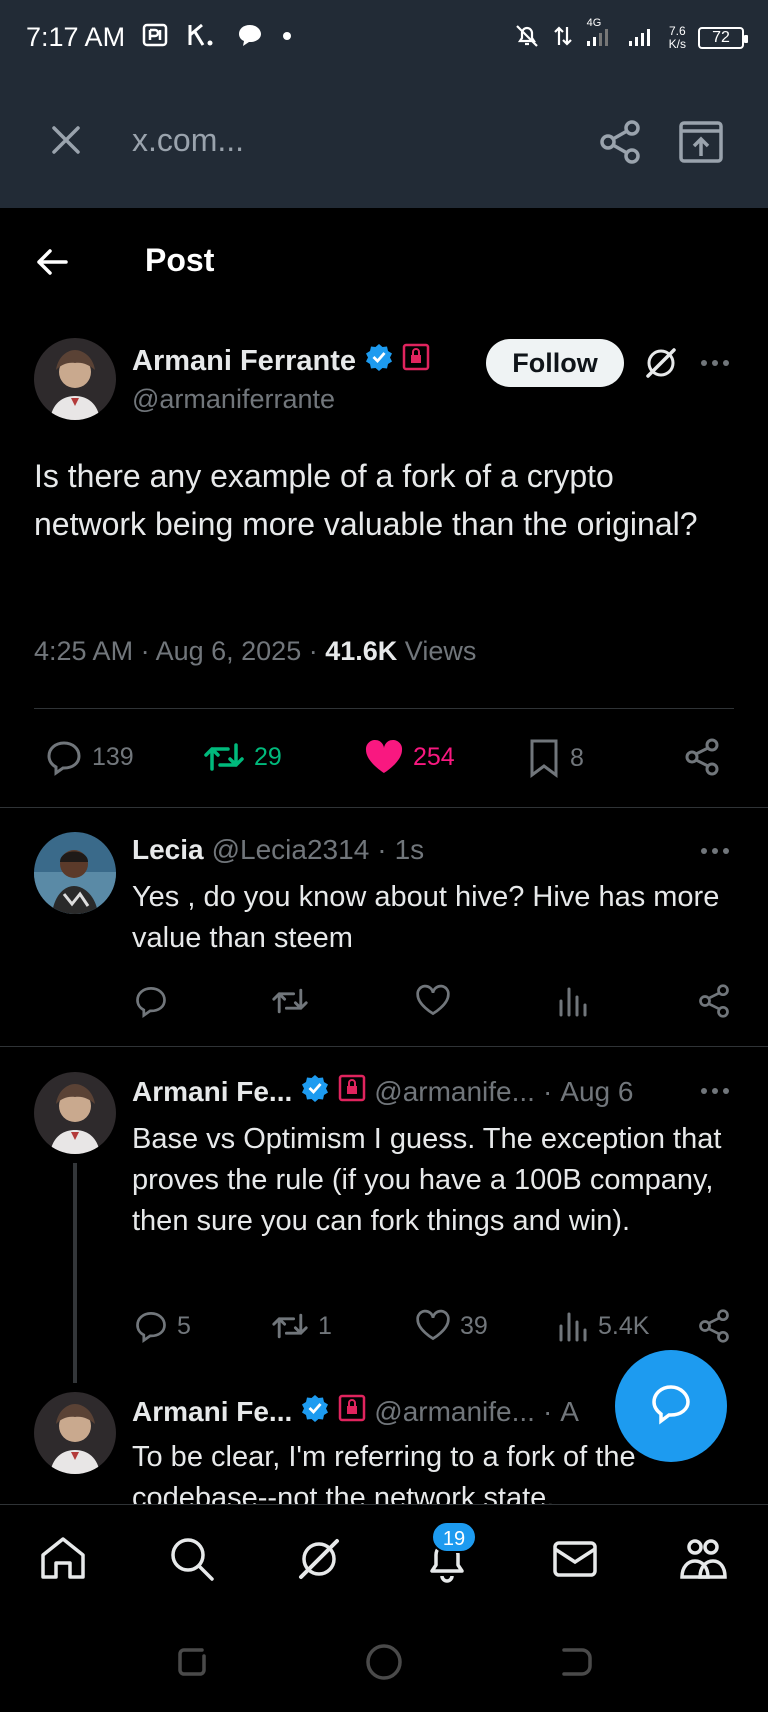 The height and width of the screenshot is (1712, 768). Describe the element at coordinates (244, 361) in the screenshot. I see `author-name: Armani Ferrante` at that location.